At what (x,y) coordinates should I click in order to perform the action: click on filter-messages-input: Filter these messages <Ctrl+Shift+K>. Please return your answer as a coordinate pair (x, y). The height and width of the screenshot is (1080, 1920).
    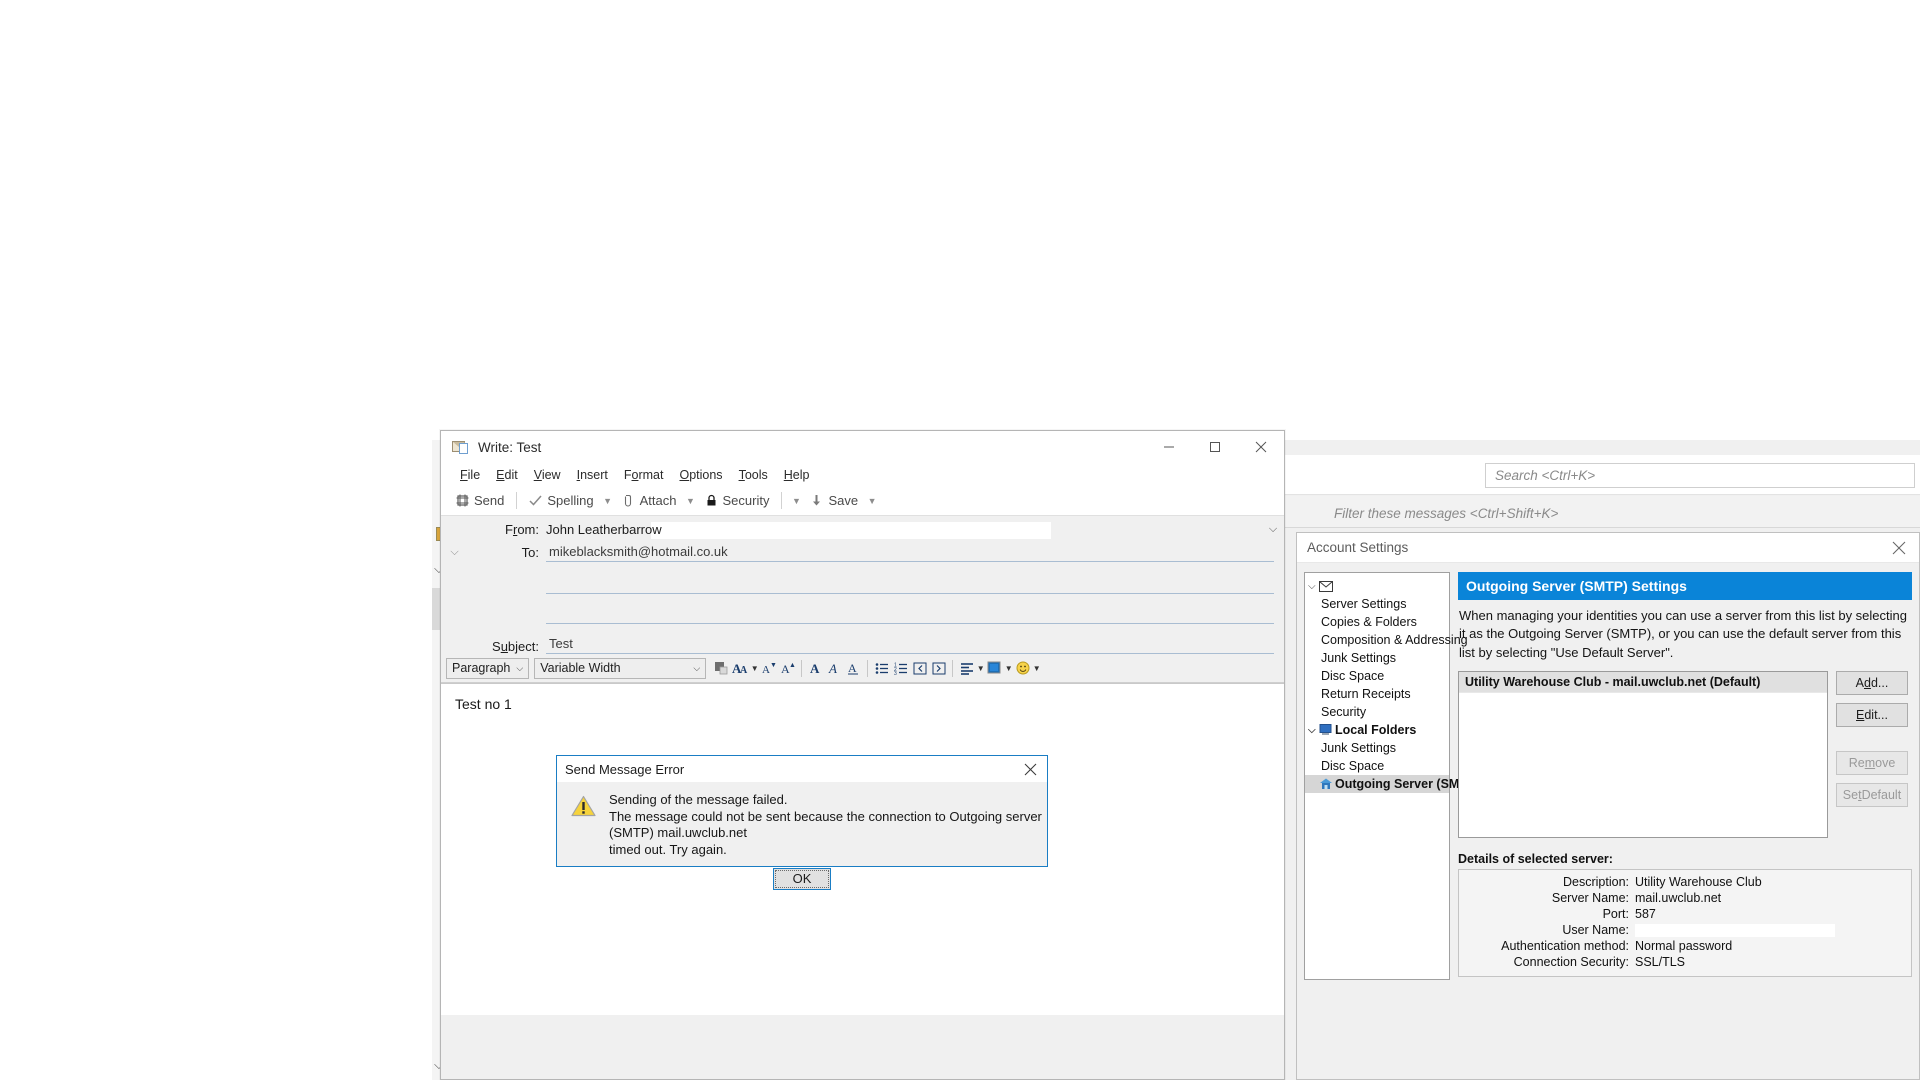
    Looking at the image, I should click on (1610, 513).